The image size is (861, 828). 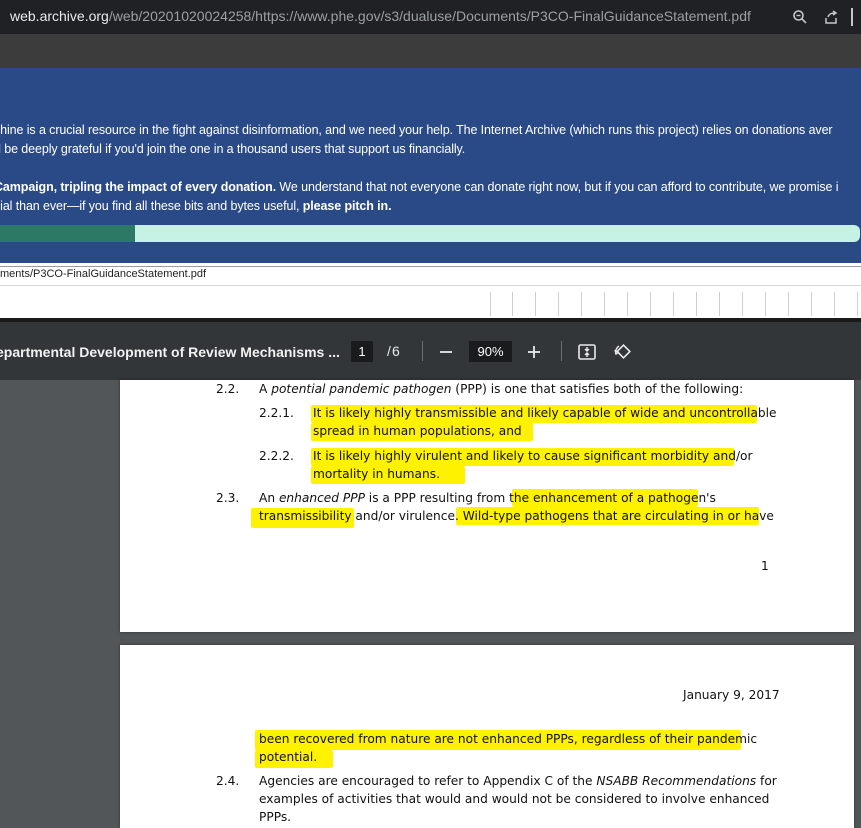 I want to click on total-pages: 6, so click(x=396, y=351).